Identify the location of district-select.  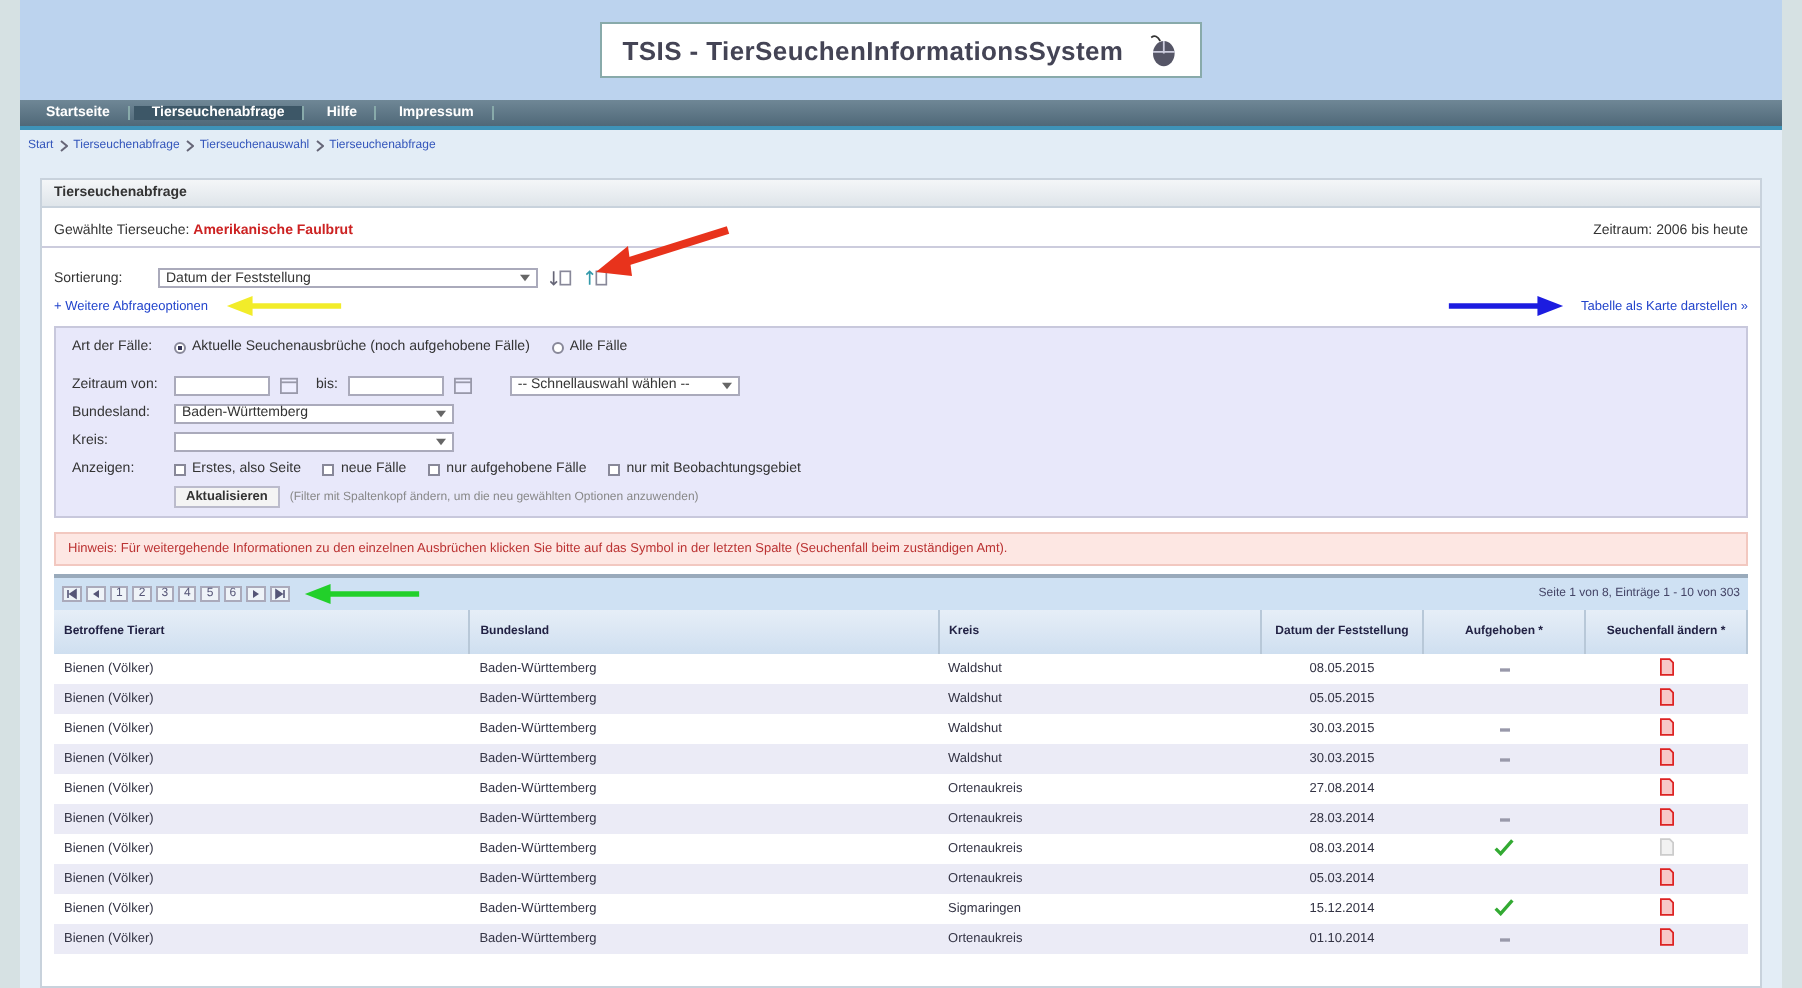
(314, 441).